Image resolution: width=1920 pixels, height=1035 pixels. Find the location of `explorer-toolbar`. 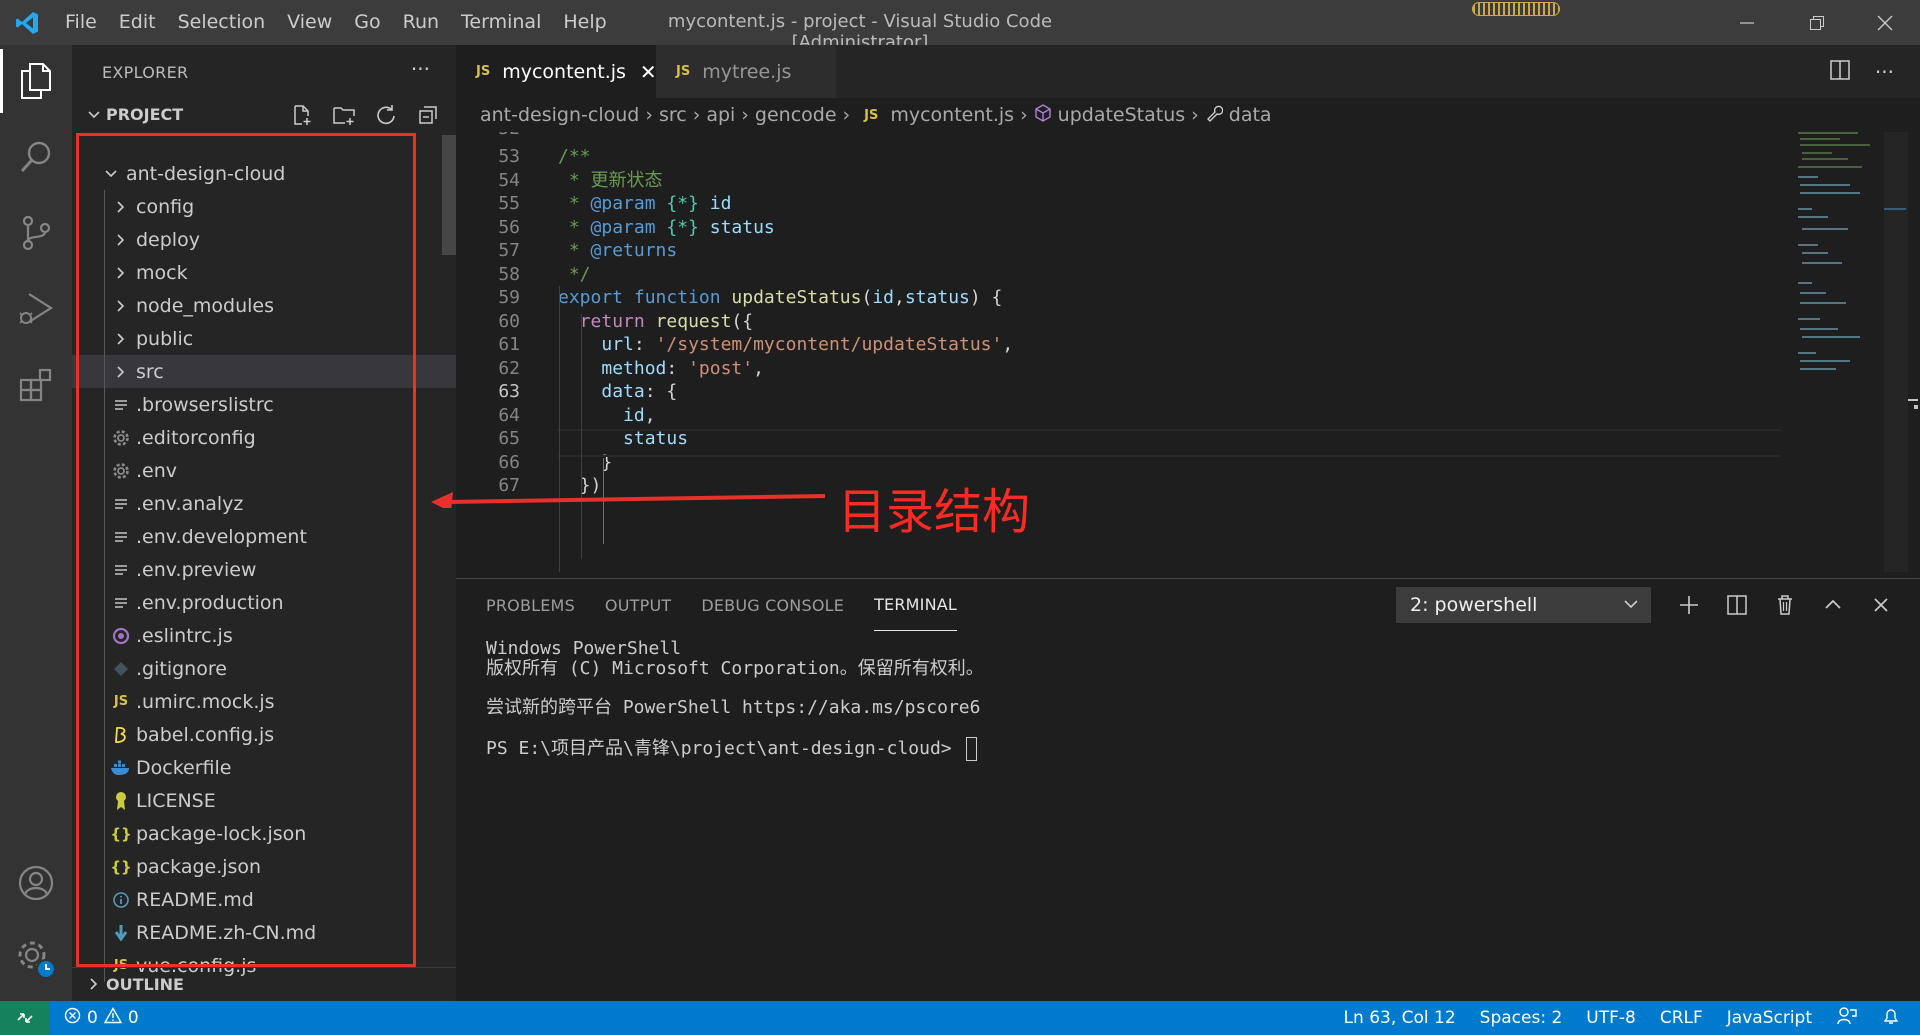

explorer-toolbar is located at coordinates (365, 115).